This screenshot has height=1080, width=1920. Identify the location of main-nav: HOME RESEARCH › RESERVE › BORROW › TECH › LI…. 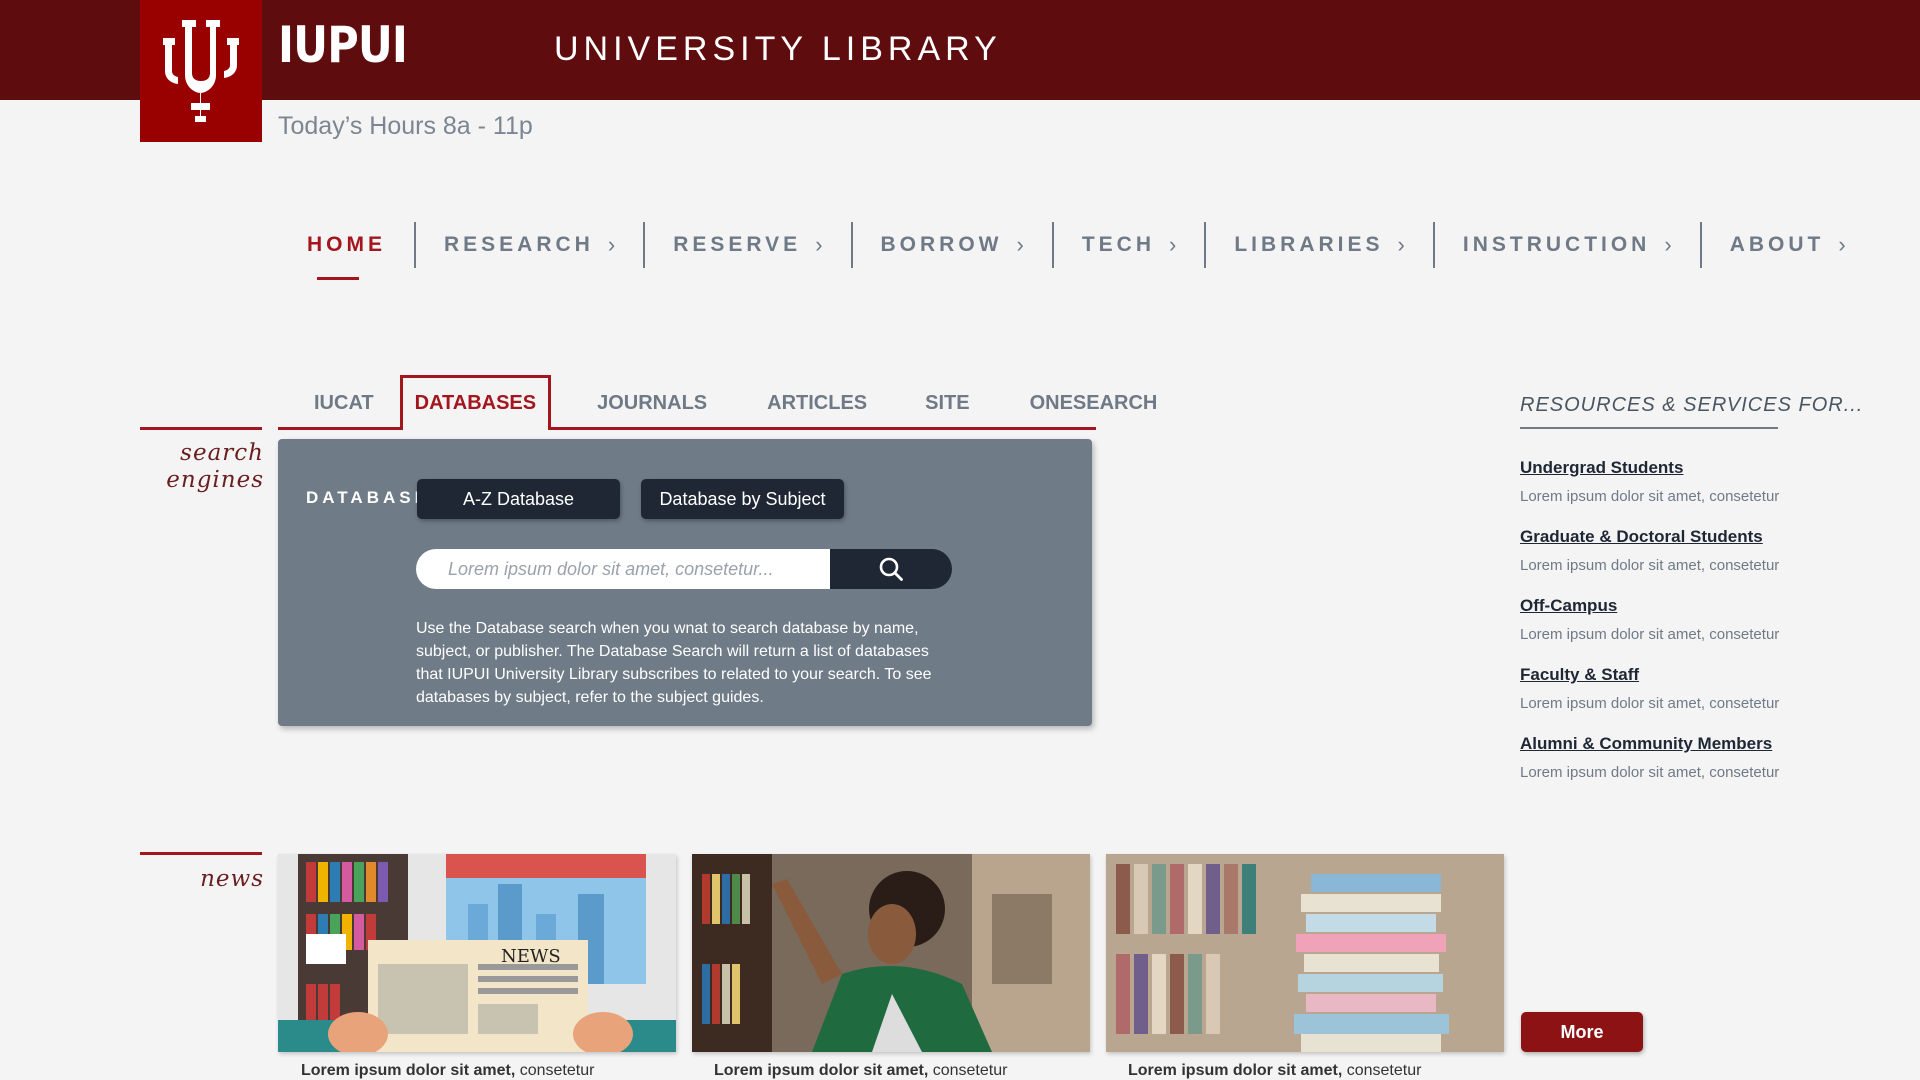
(1080, 251).